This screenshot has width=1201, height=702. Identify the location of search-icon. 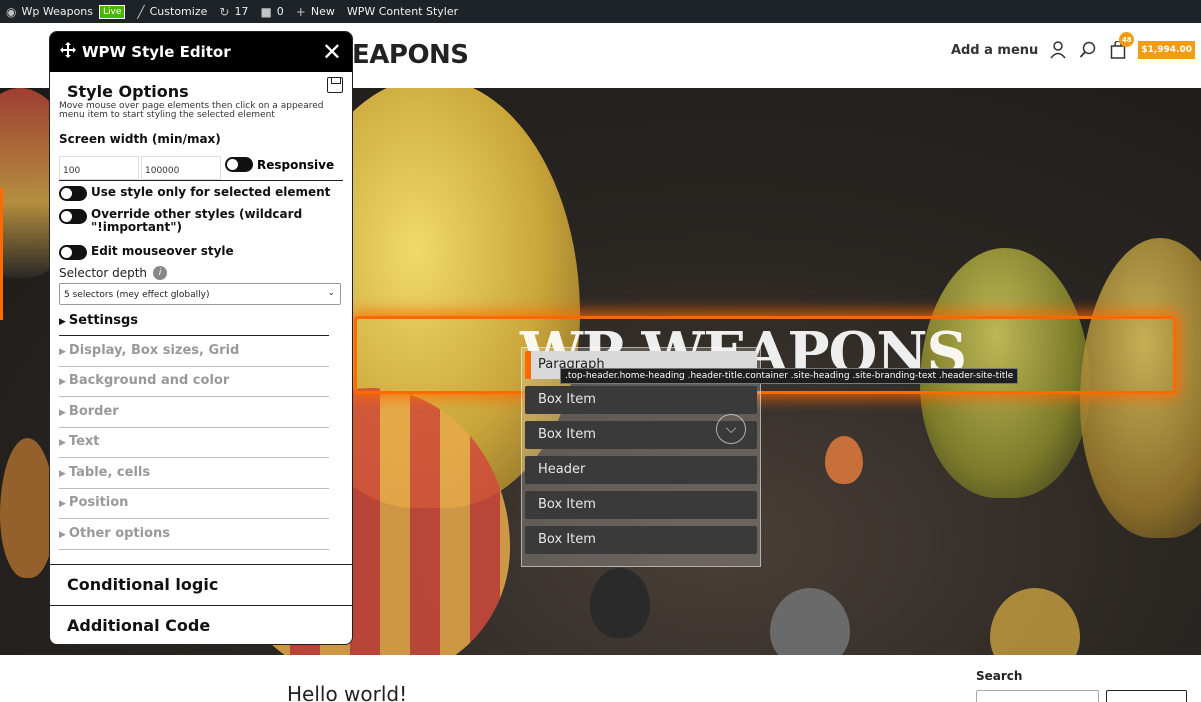
(1088, 50).